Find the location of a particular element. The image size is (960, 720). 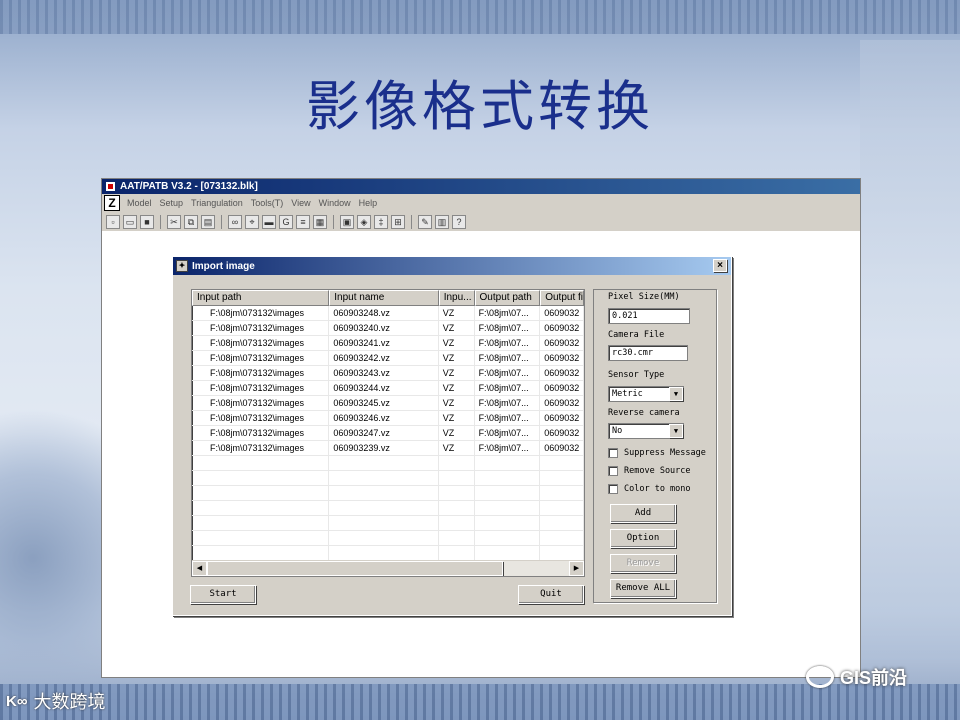

slide-decoration-left is located at coordinates (55, 525).